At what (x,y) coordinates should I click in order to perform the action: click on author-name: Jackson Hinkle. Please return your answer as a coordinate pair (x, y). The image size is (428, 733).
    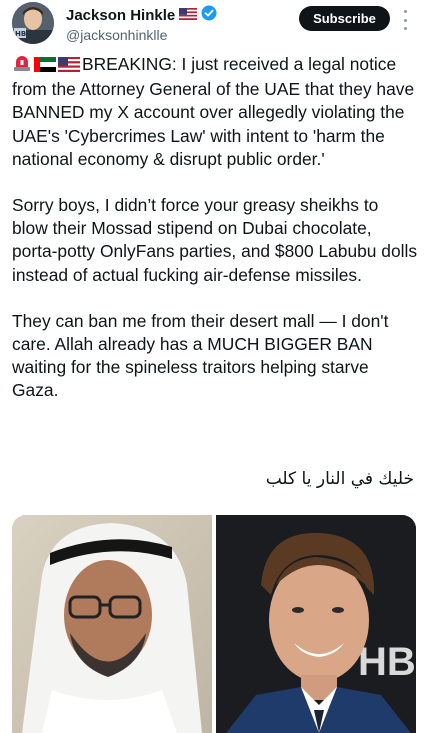
    Looking at the image, I should click on (120, 15).